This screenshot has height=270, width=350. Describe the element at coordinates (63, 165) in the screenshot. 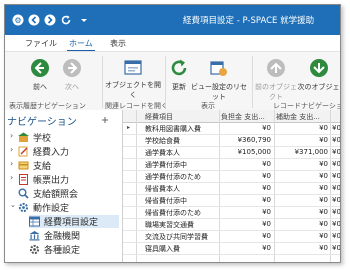

I see `nav-item-payment: › 支給` at that location.